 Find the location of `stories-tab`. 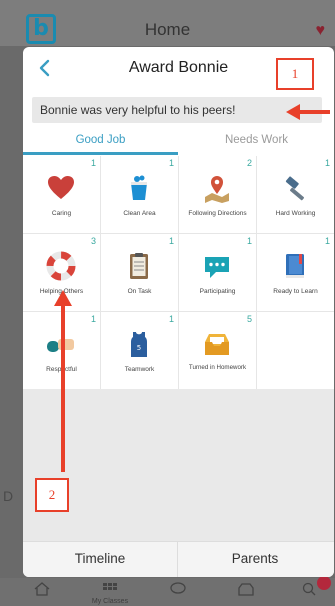

stories-tab is located at coordinates (246, 592).